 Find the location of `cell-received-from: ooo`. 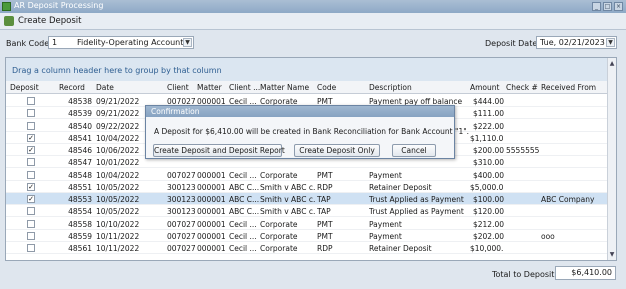

cell-received-from: ooo is located at coordinates (548, 236).